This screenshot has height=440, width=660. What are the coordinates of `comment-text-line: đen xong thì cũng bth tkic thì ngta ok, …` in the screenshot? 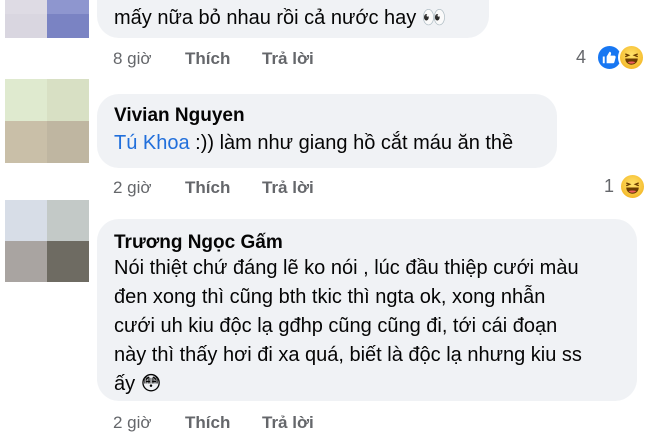 It's located at (330, 297).